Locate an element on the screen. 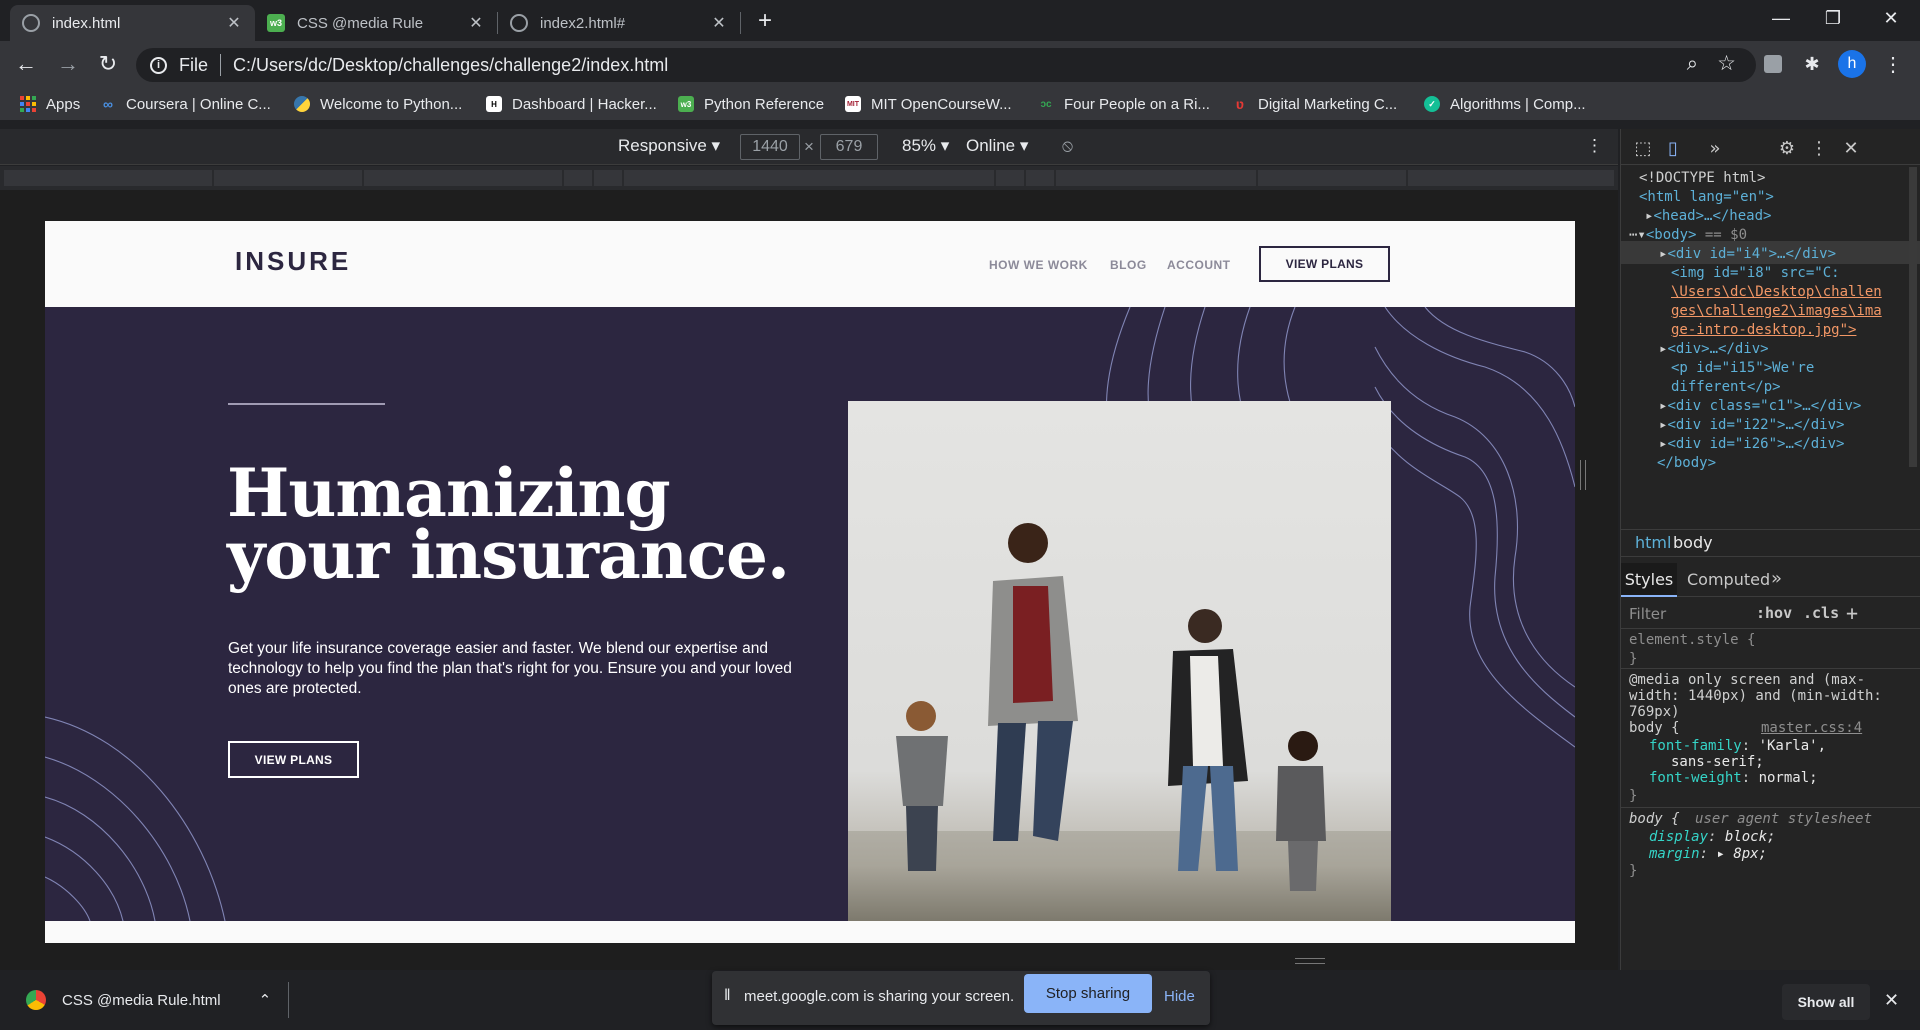  elements-scrollbar is located at coordinates (1913, 317).